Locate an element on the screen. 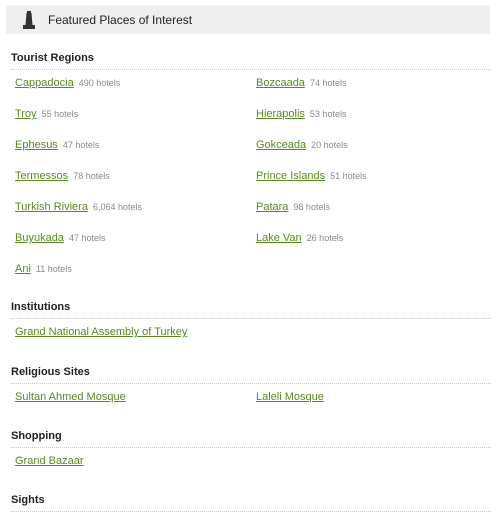 The height and width of the screenshot is (512, 500). hotel-count: 74 hotels is located at coordinates (328, 83).